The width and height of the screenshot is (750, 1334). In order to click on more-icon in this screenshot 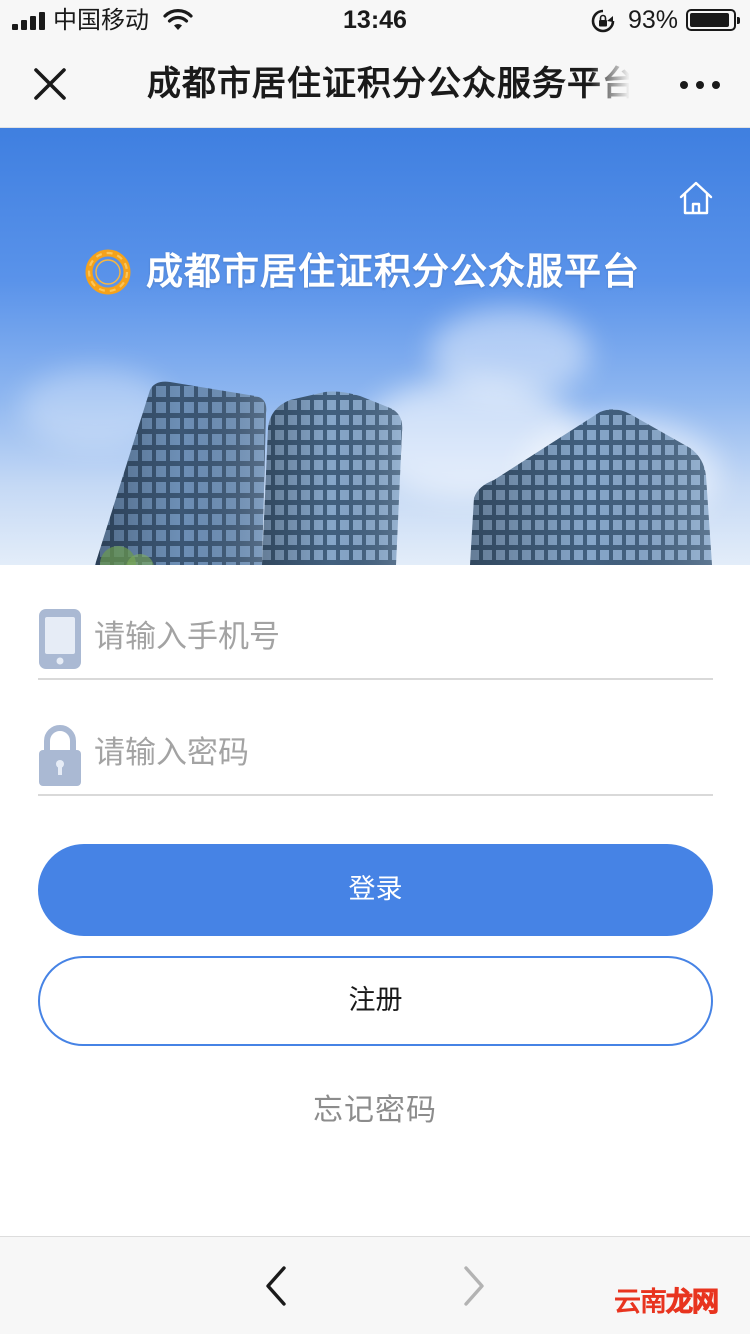, I will do `click(700, 84)`.